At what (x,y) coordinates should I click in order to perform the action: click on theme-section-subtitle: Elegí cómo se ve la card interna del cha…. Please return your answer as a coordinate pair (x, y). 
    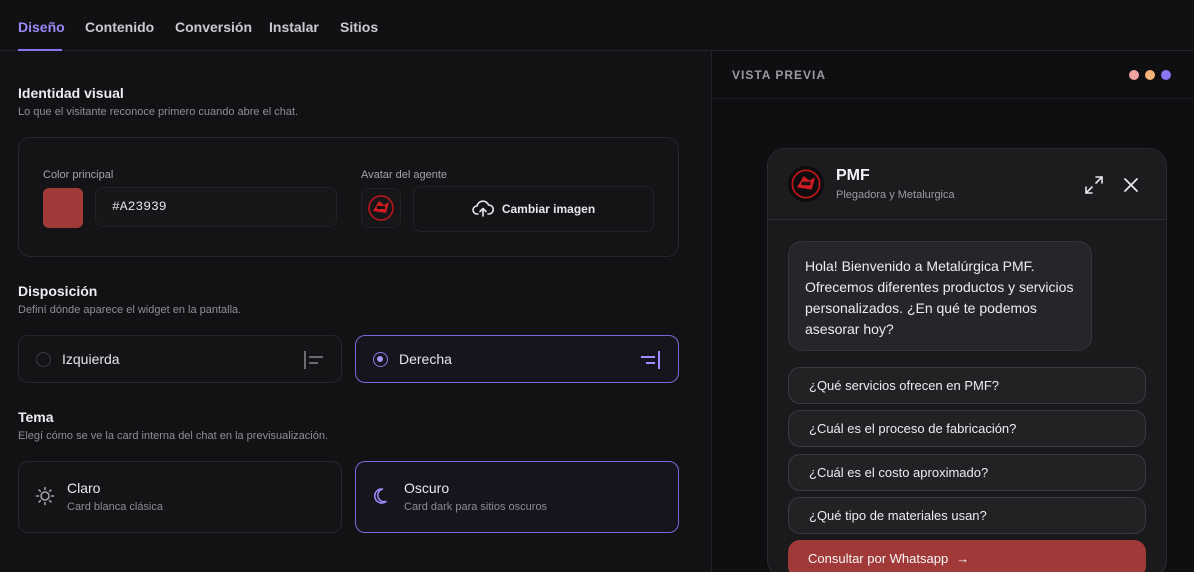
    Looking at the image, I should click on (173, 436).